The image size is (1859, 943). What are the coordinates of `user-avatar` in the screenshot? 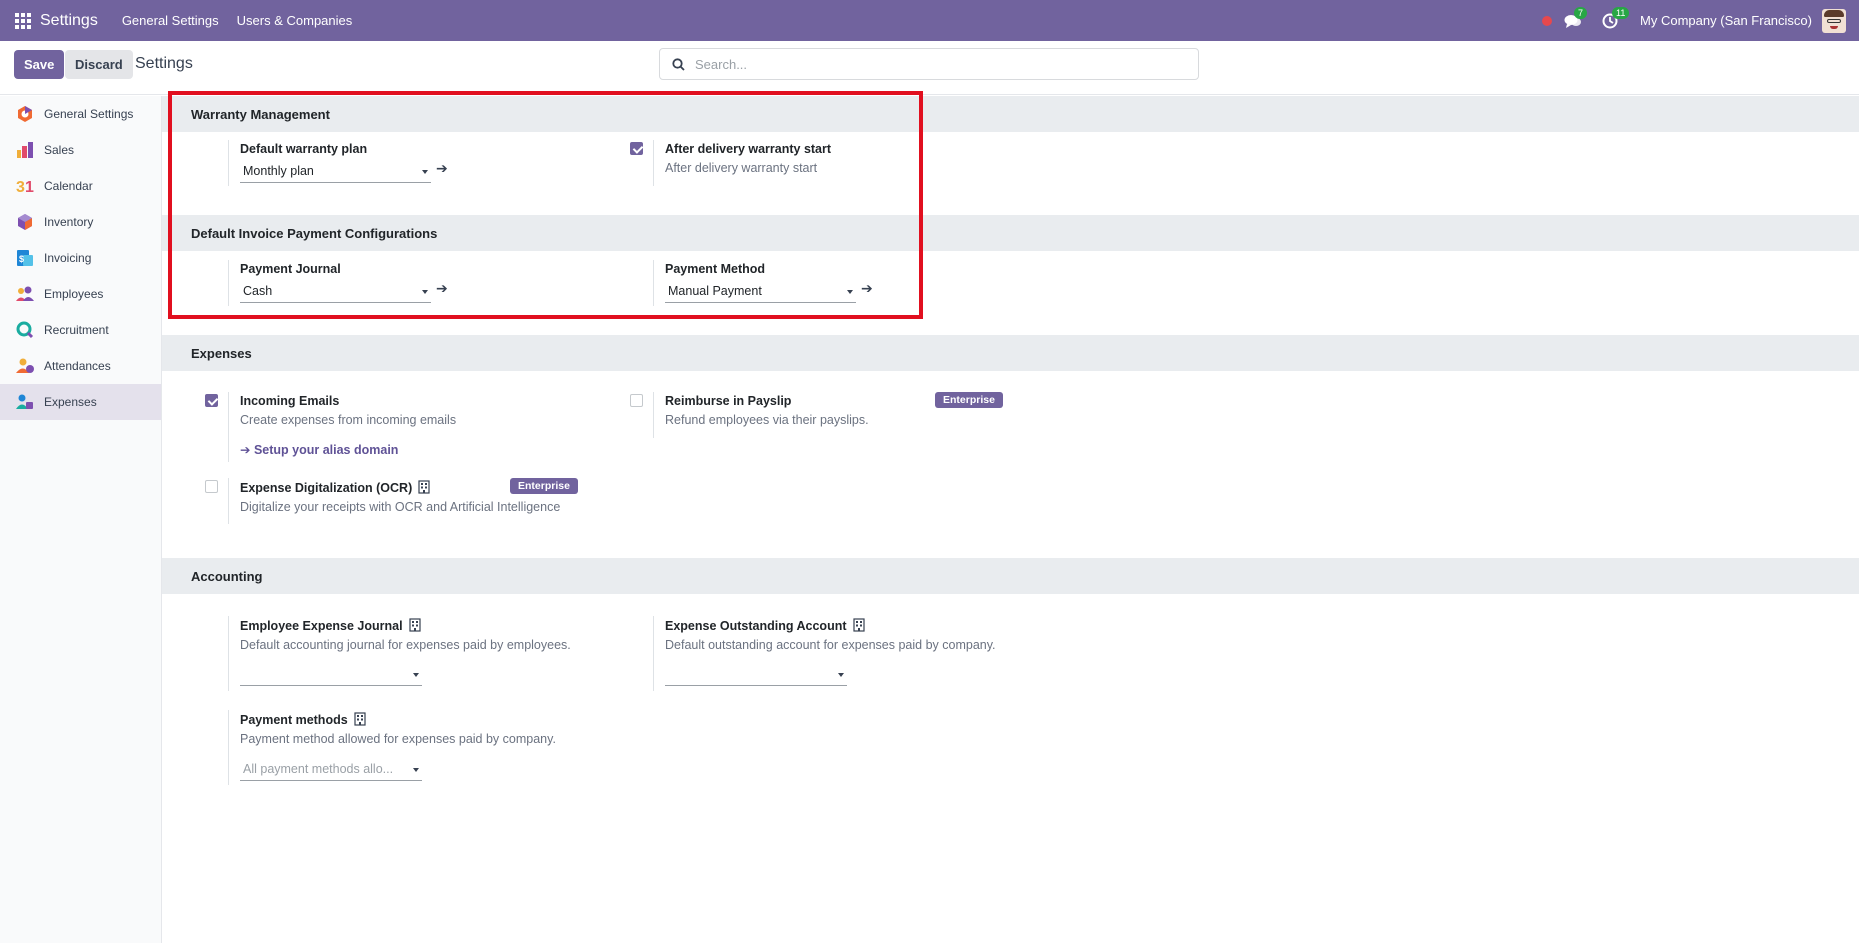 It's located at (1834, 20).